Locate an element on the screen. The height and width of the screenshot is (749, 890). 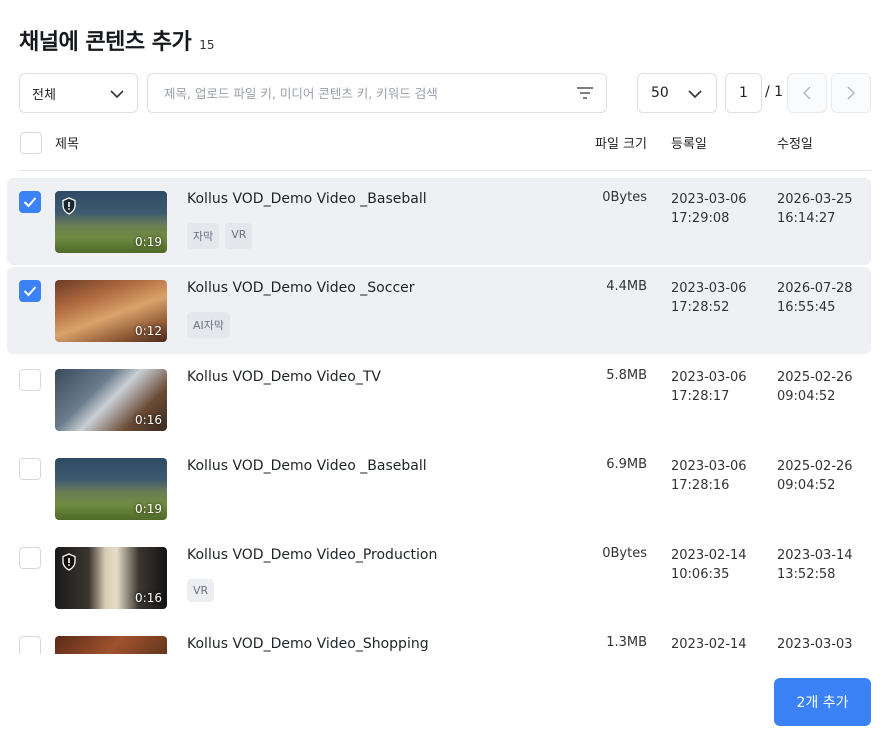
add-button: 2개 추가 is located at coordinates (822, 702).